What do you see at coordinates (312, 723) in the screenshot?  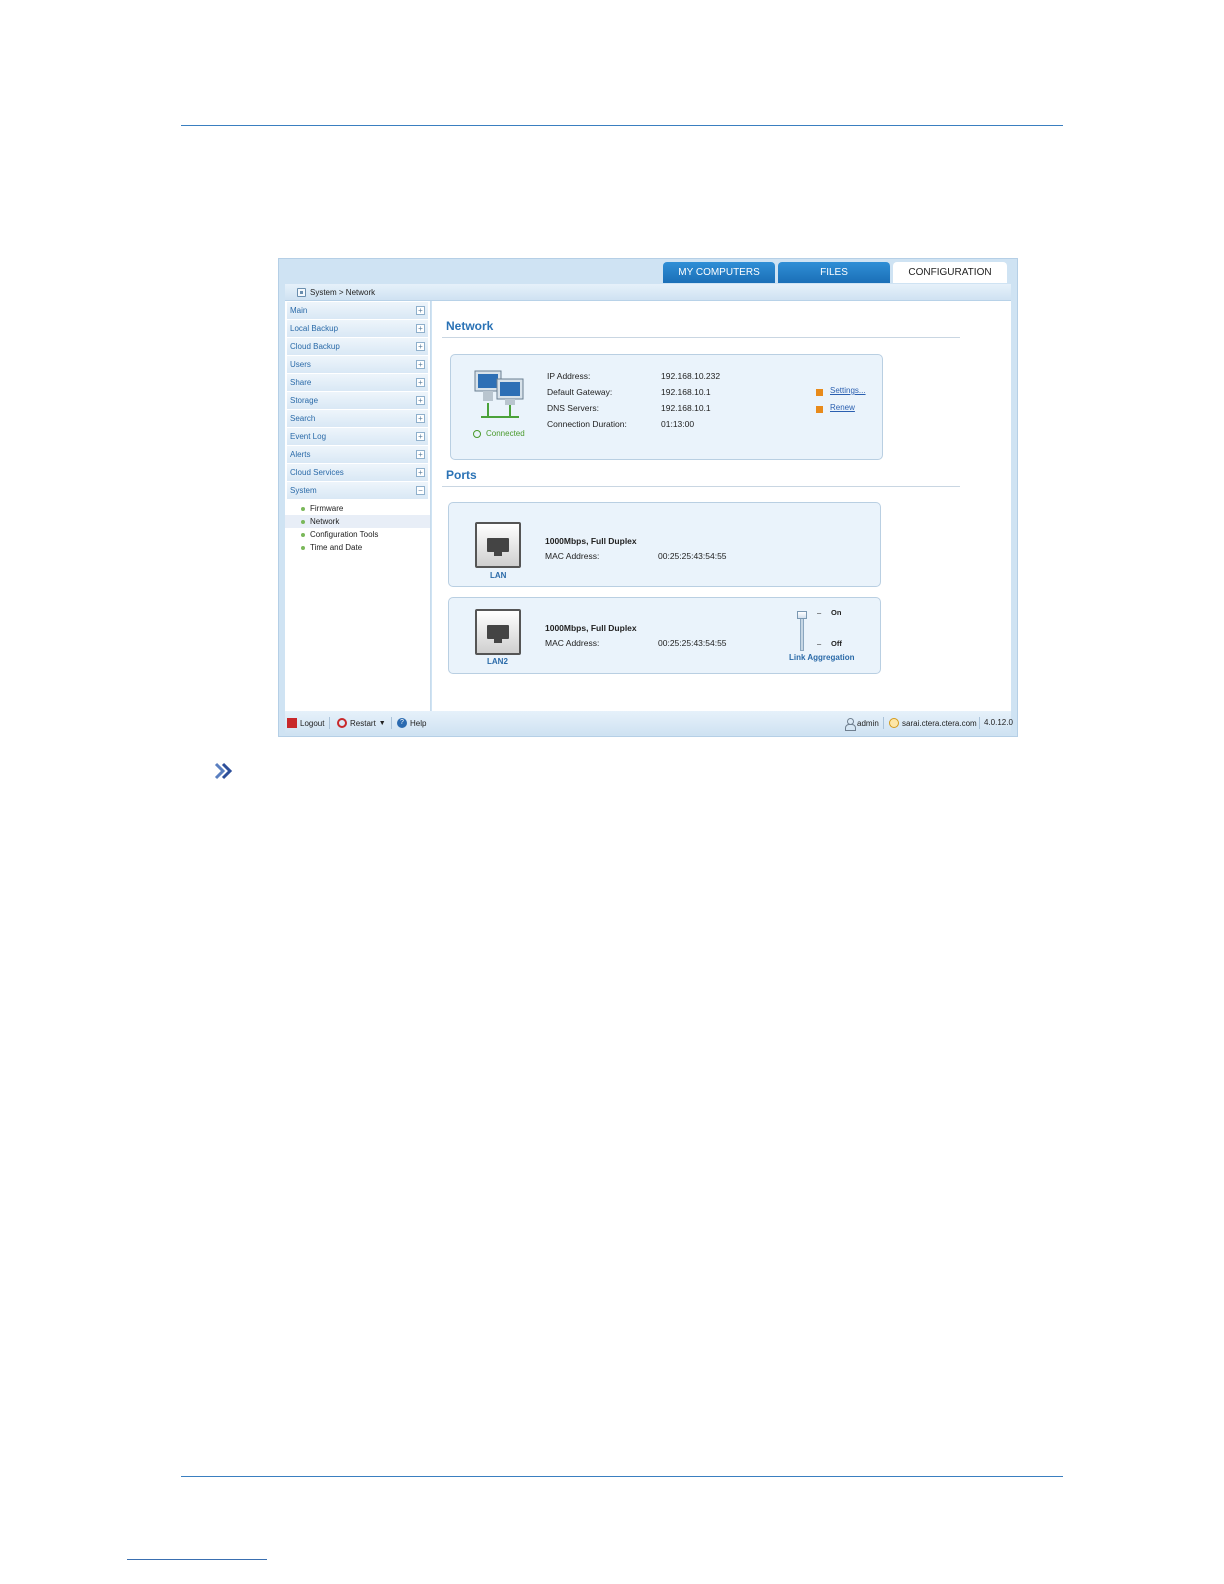 I see `logout-label: Logout` at bounding box center [312, 723].